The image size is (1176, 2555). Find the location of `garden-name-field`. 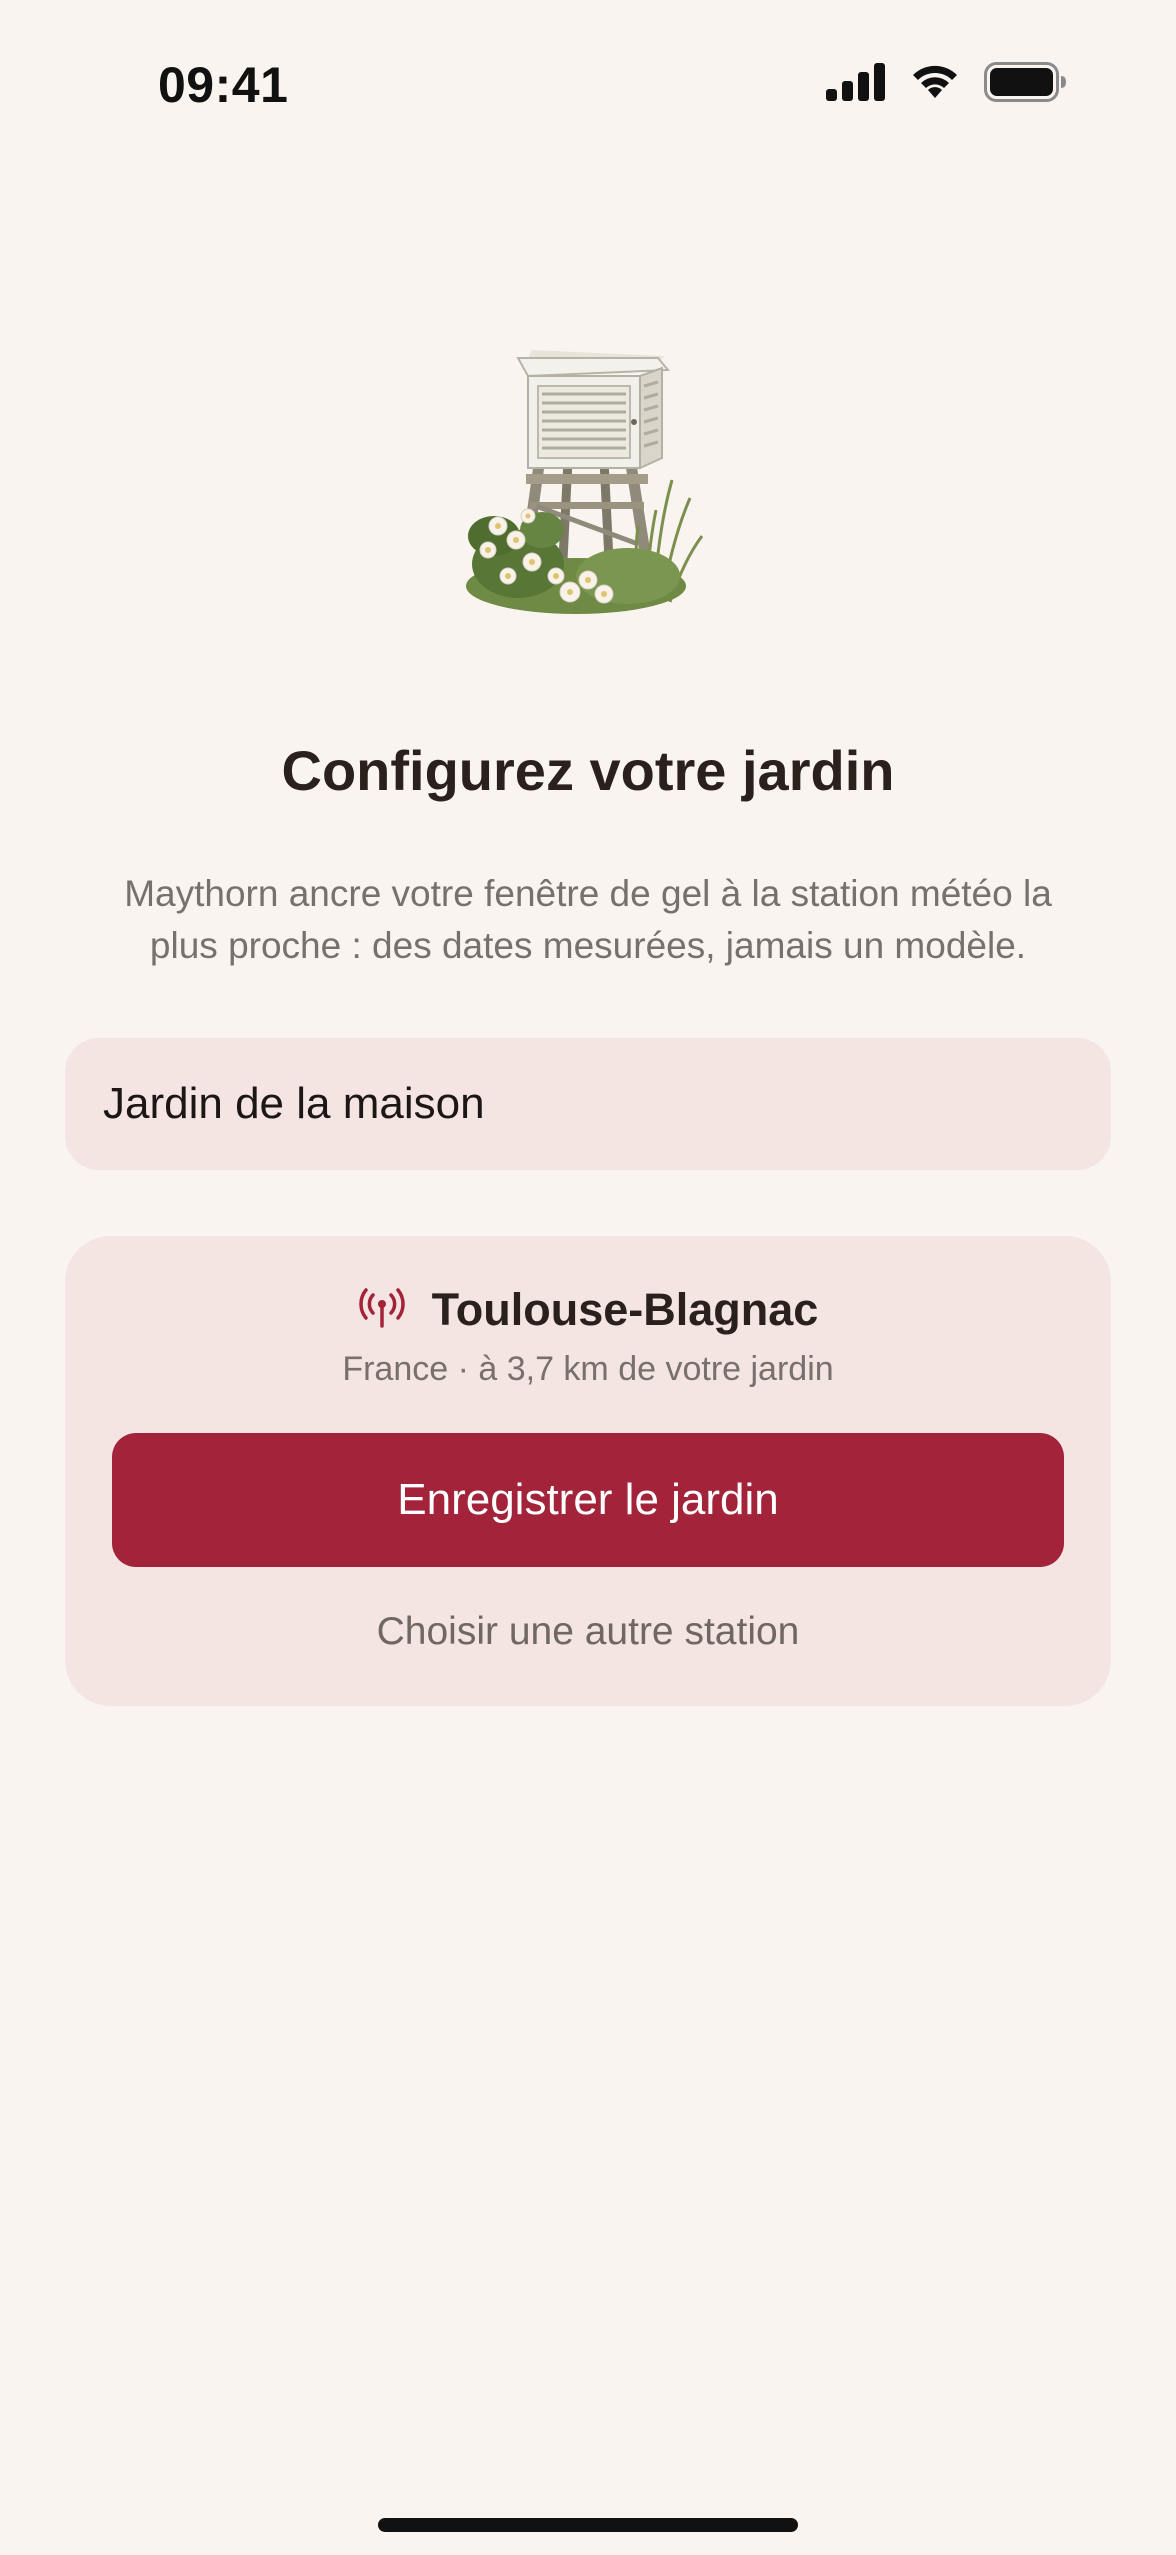

garden-name-field is located at coordinates (588, 1104).